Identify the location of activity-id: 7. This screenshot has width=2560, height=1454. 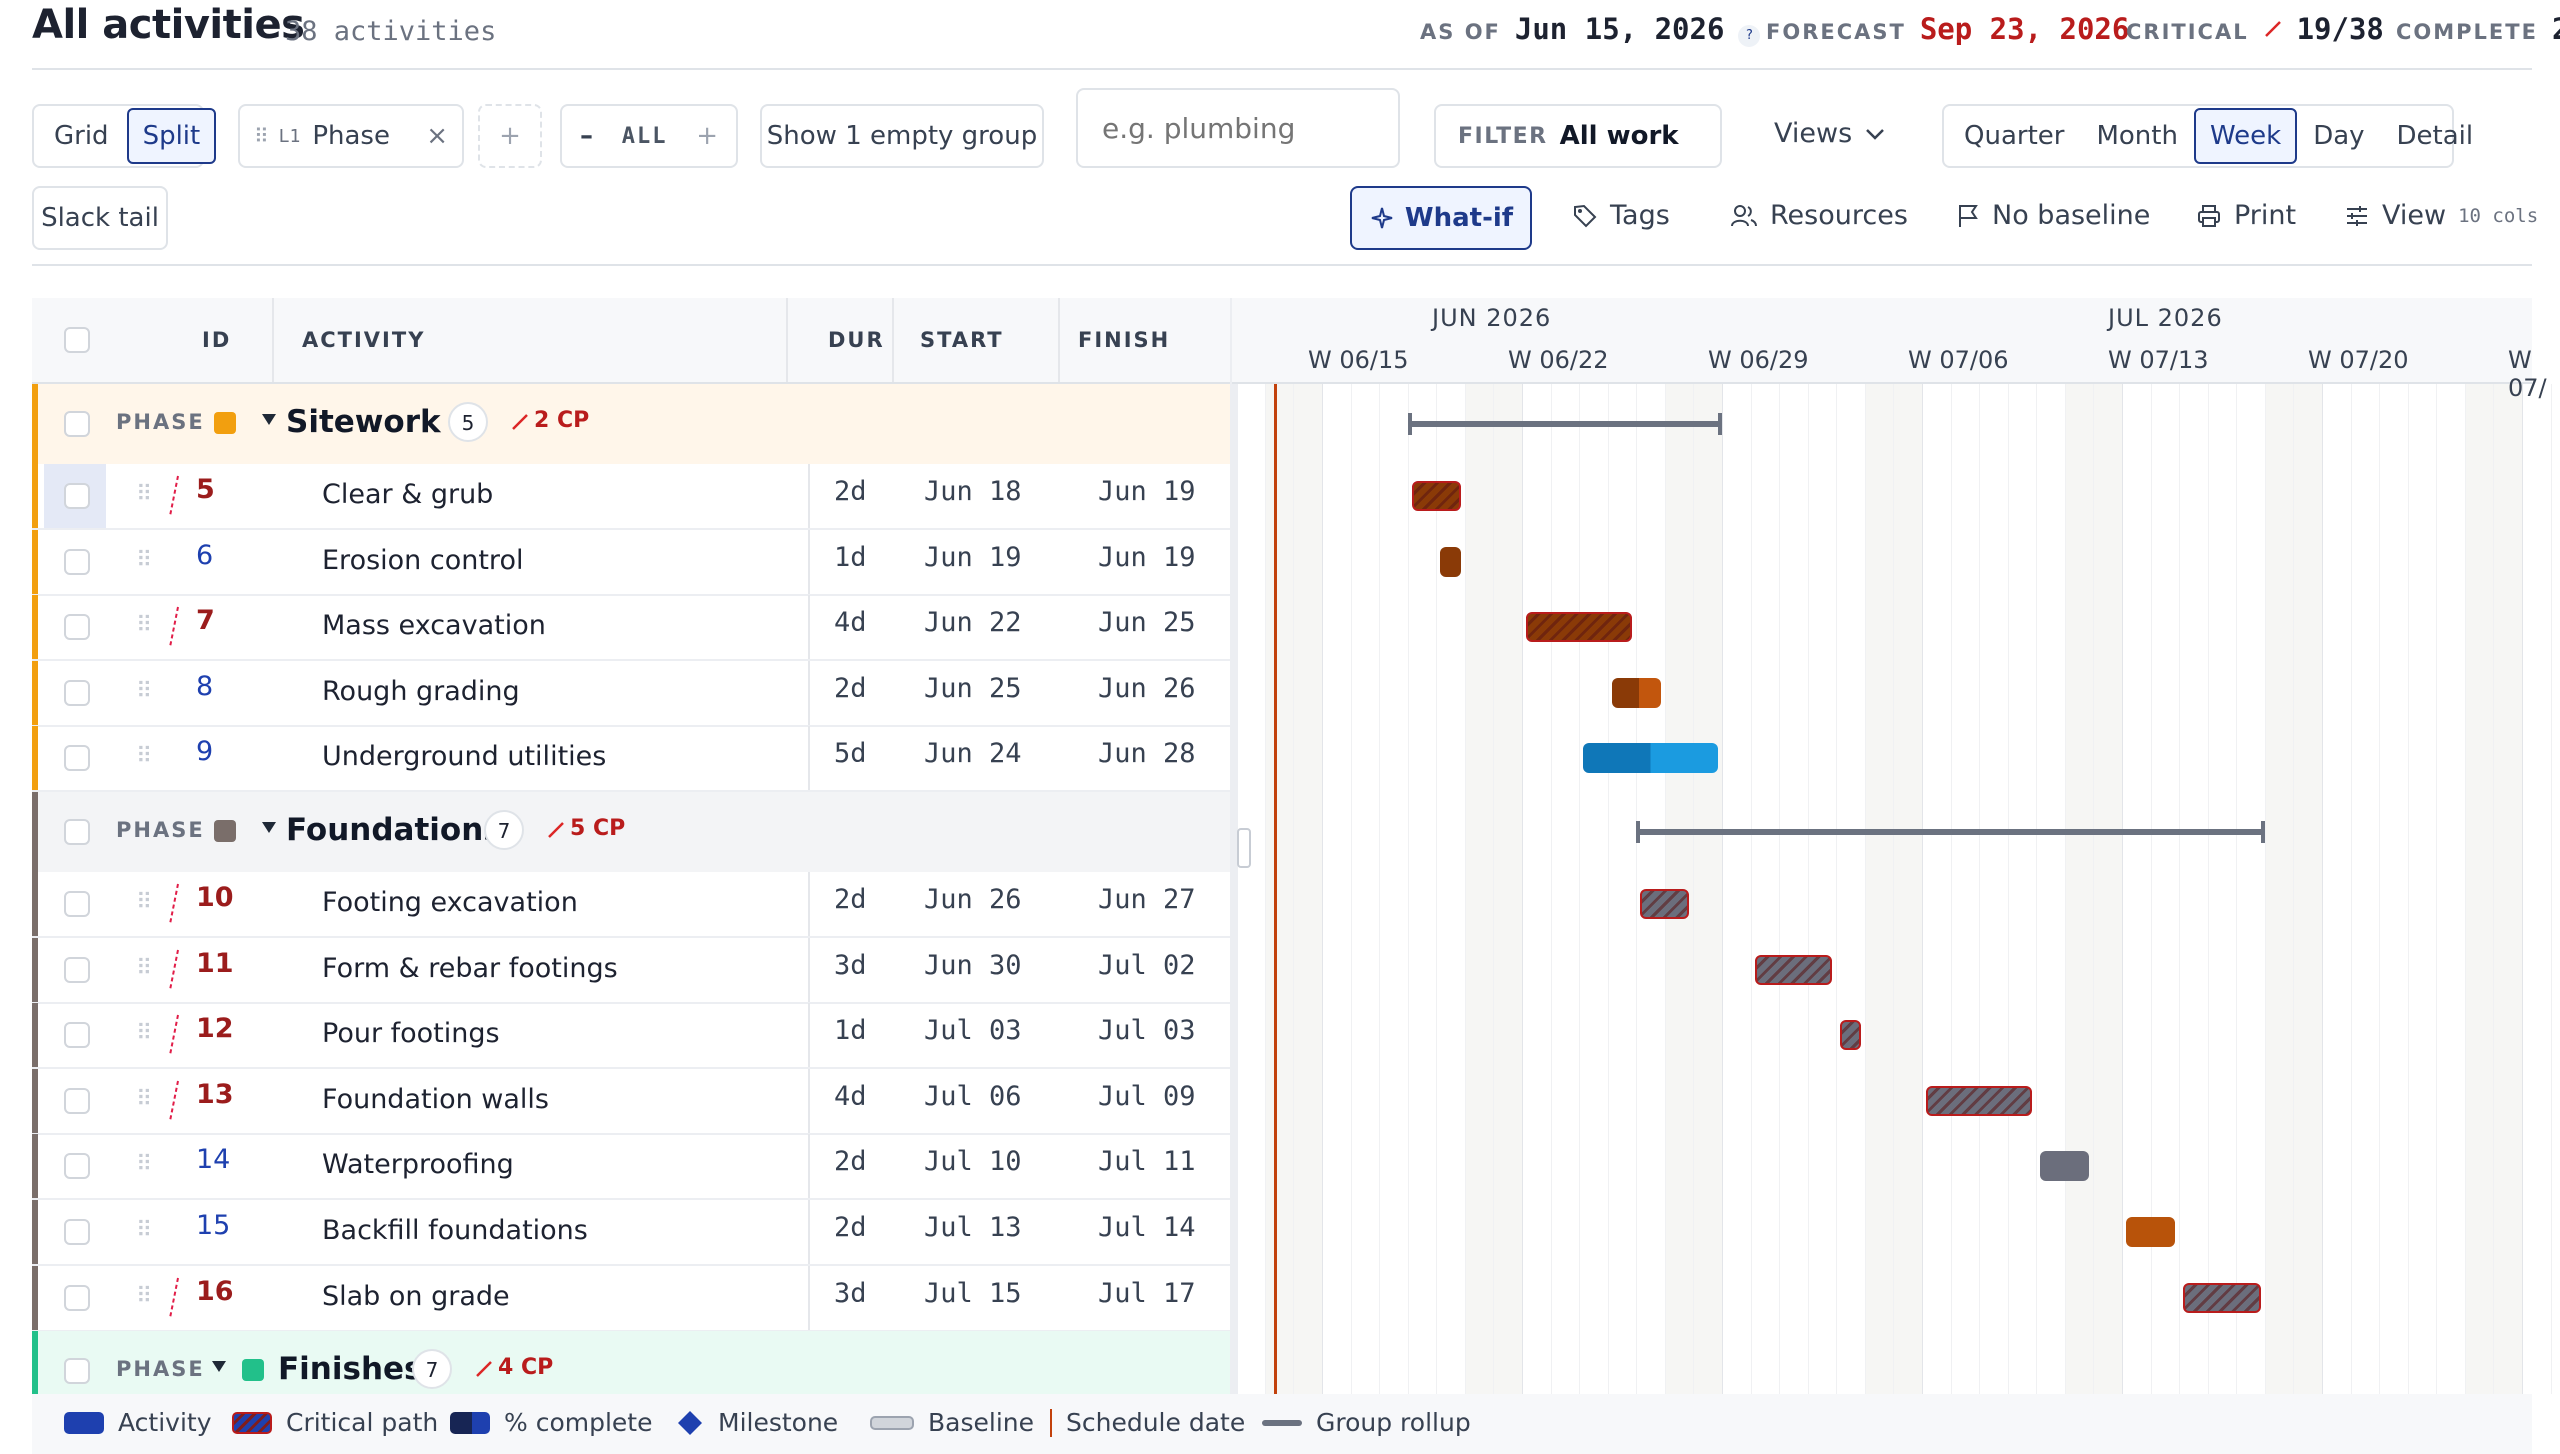
(205, 620).